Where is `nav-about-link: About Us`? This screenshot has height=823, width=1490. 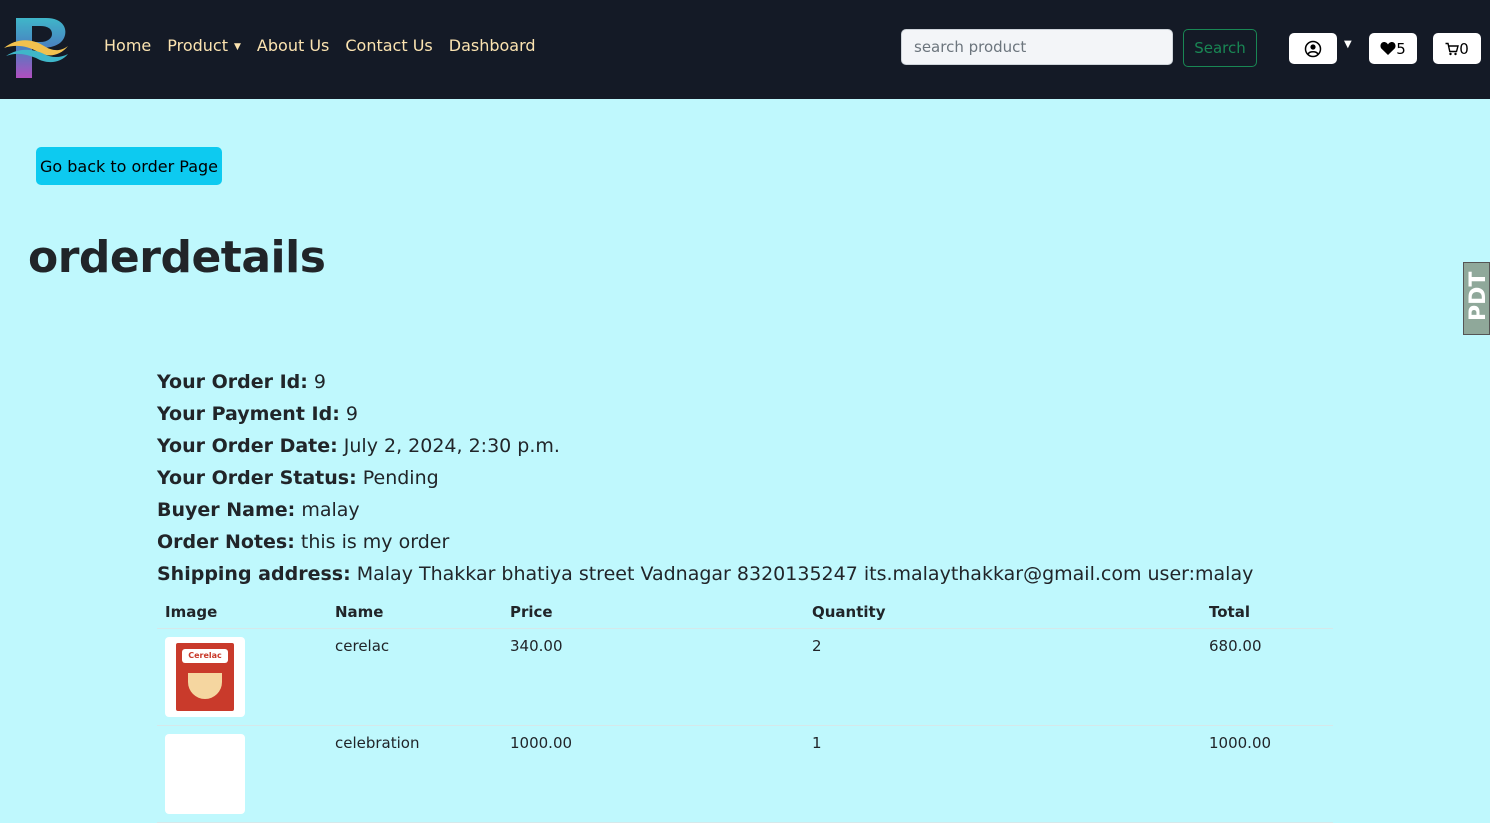
nav-about-link: About Us is located at coordinates (293, 48).